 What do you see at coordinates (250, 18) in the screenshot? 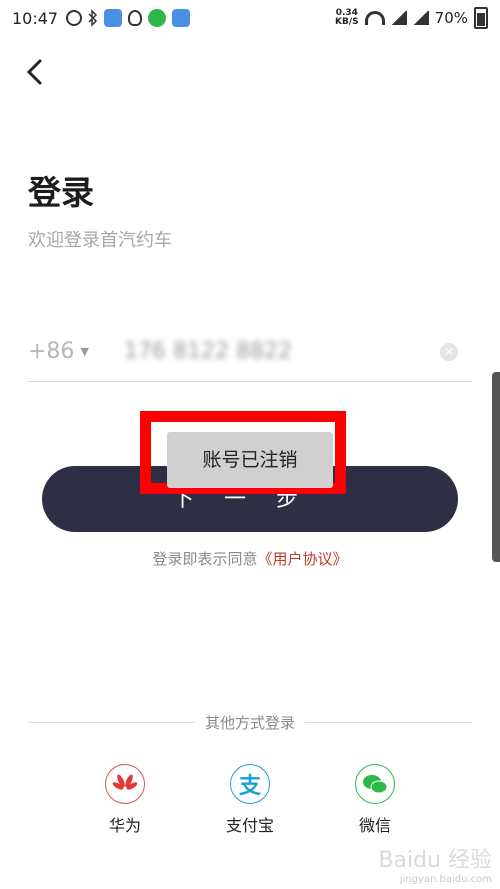
I see `status-bar: 10:47 0.34 KB/S 70%` at bounding box center [250, 18].